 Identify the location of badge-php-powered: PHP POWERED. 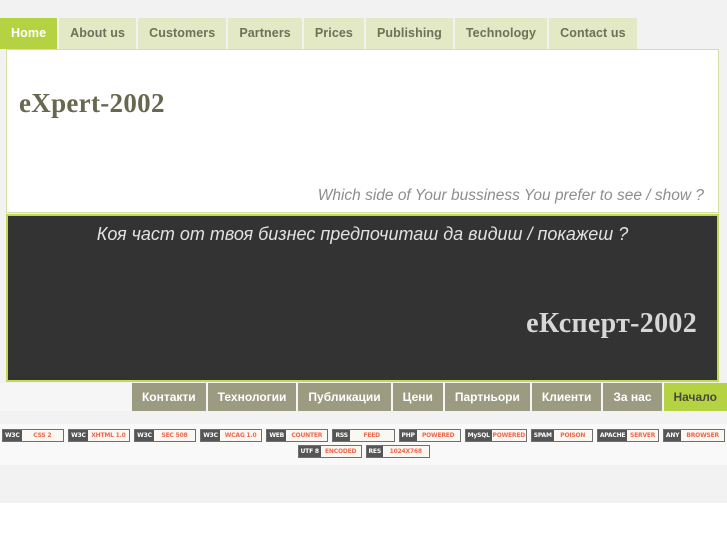
(429, 435).